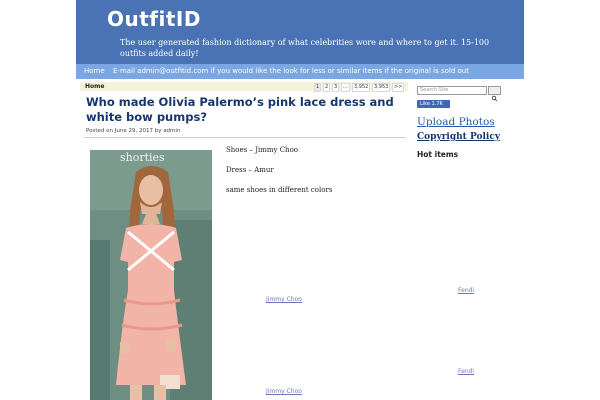  What do you see at coordinates (318, 87) in the screenshot?
I see `page-link-current: 1` at bounding box center [318, 87].